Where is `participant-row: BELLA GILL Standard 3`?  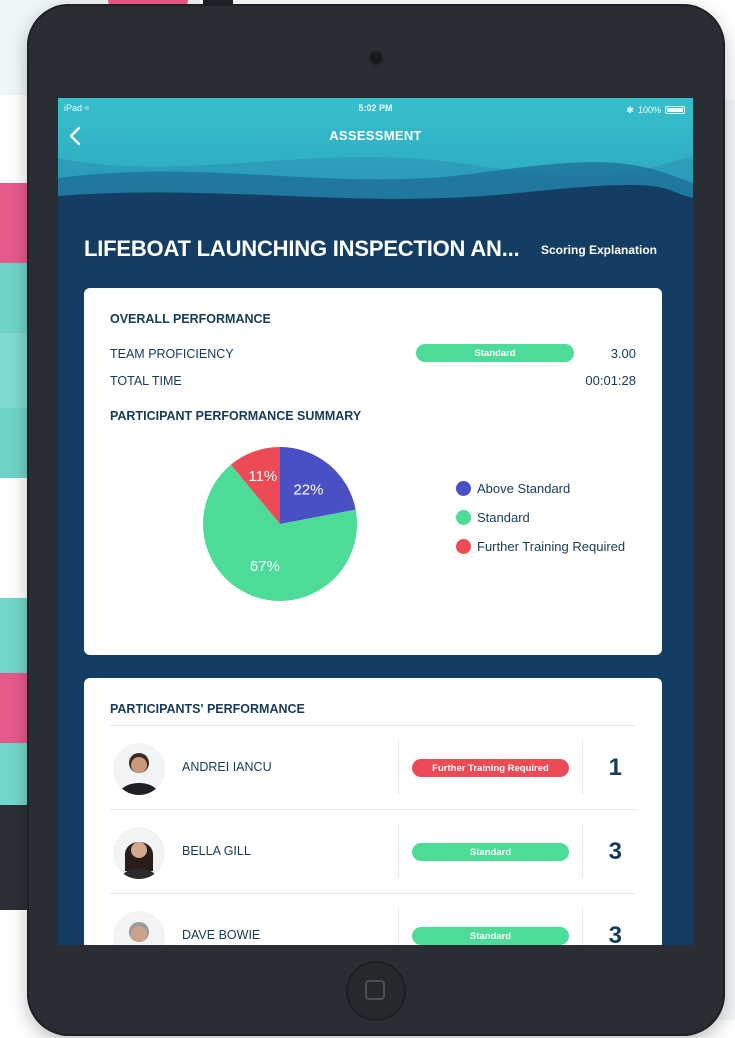 participant-row: BELLA GILL Standard 3 is located at coordinates (373, 851).